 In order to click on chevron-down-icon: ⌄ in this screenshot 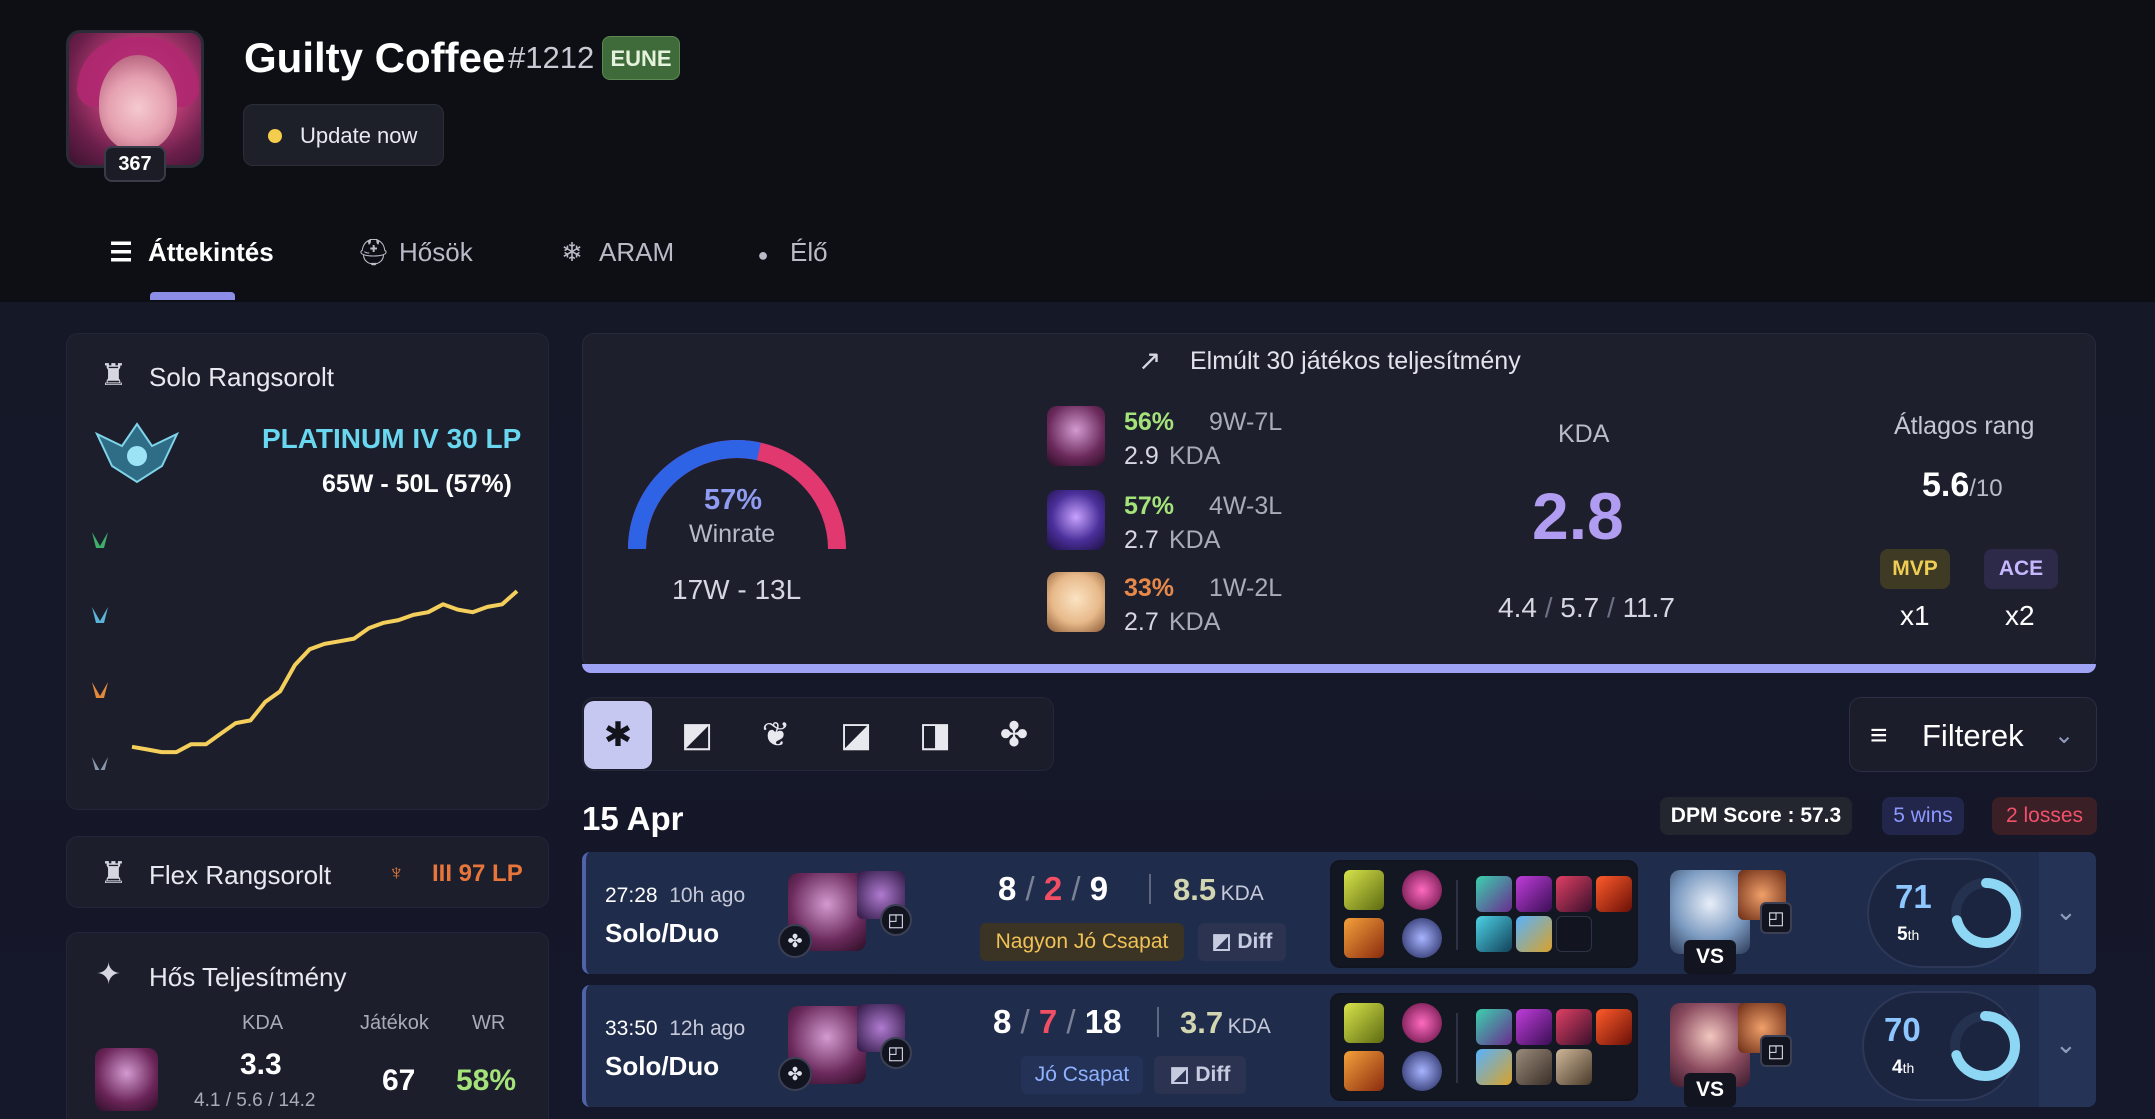, I will do `click(2064, 735)`.